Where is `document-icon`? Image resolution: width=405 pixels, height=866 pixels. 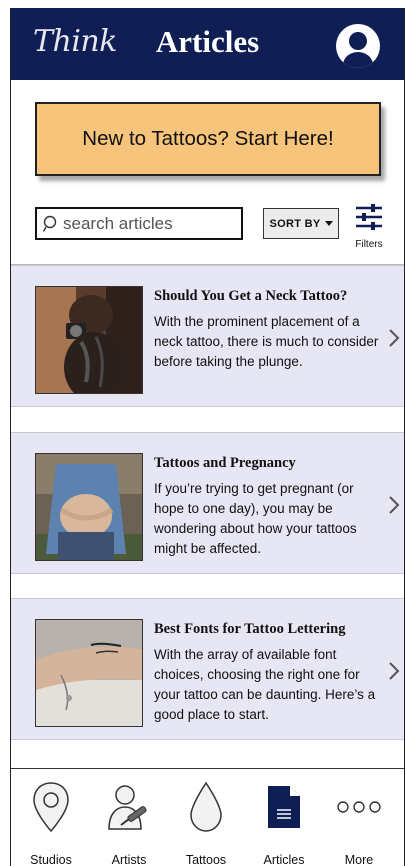
document-icon is located at coordinates (284, 807).